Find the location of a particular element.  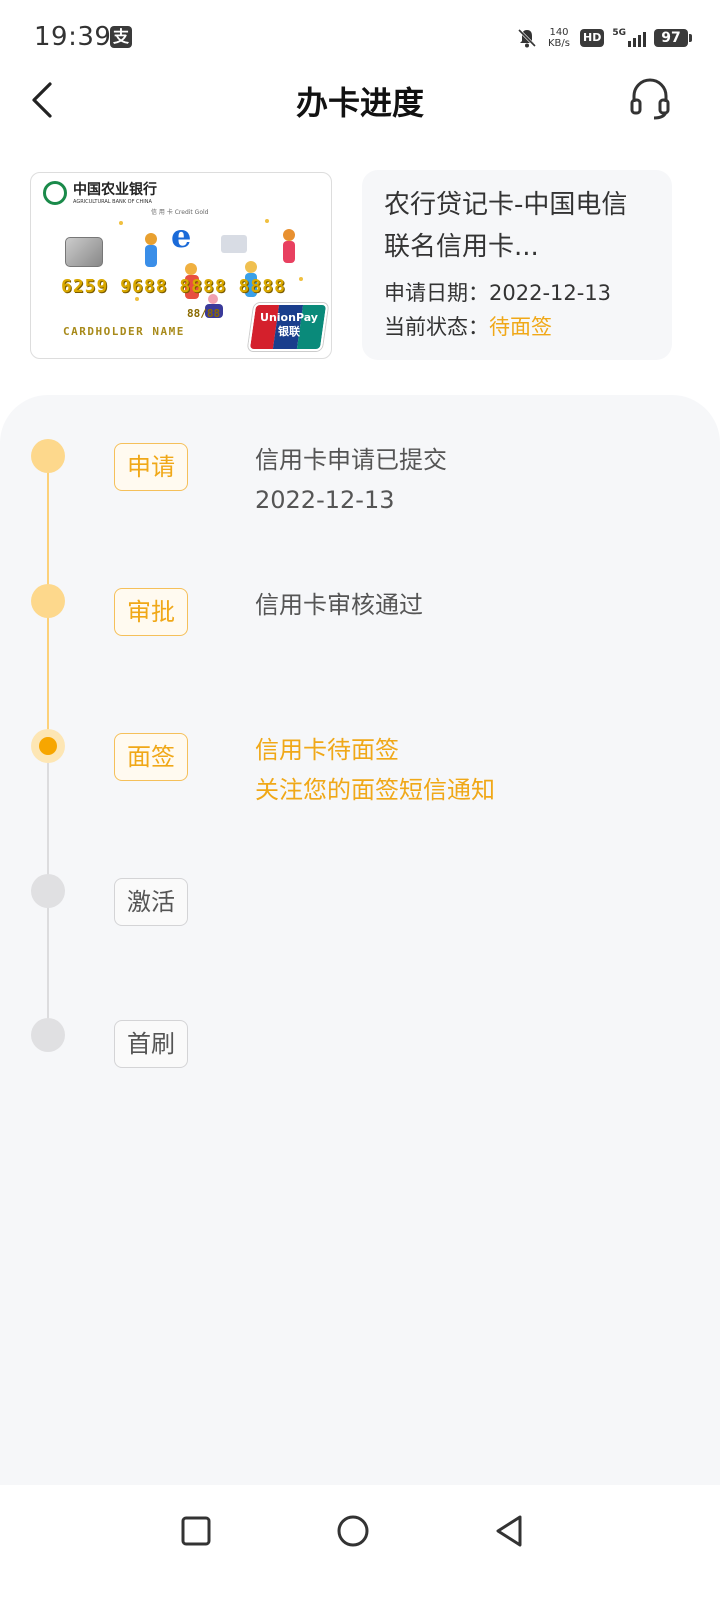

customer-service-button is located at coordinates (650, 99).